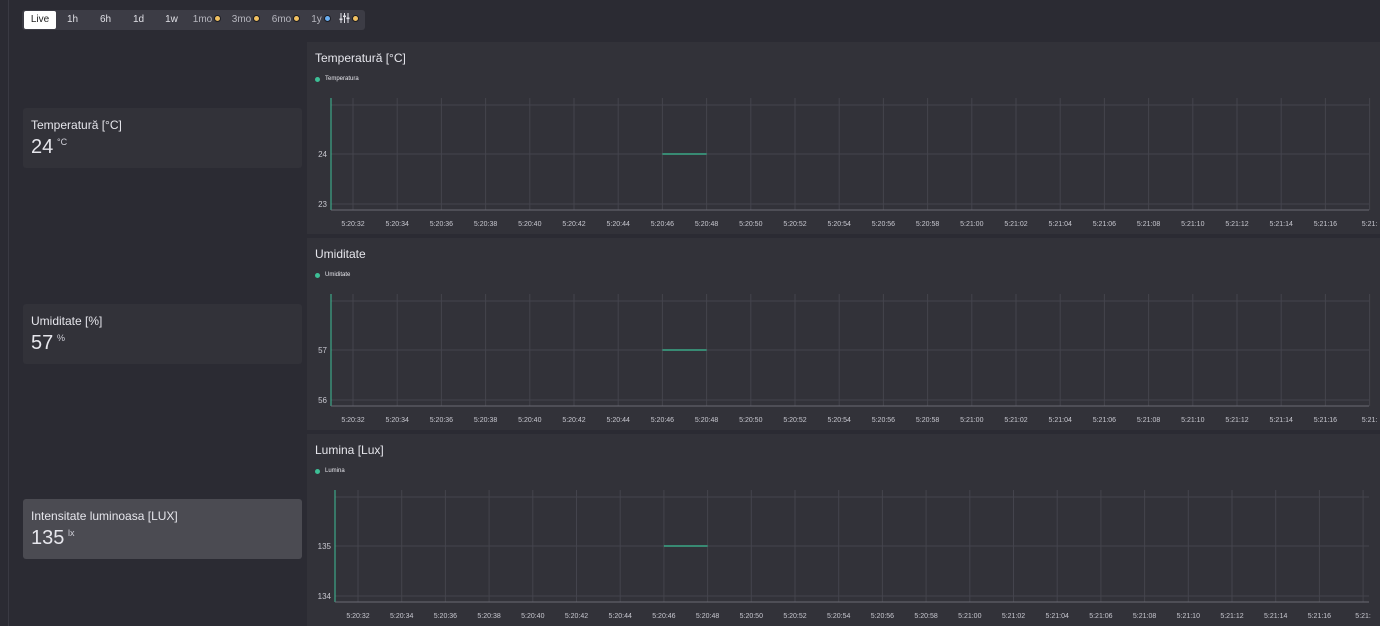 The width and height of the screenshot is (1380, 626). I want to click on light-card: Intensitate luminoasa [LUX] 135 lx, so click(162, 529).